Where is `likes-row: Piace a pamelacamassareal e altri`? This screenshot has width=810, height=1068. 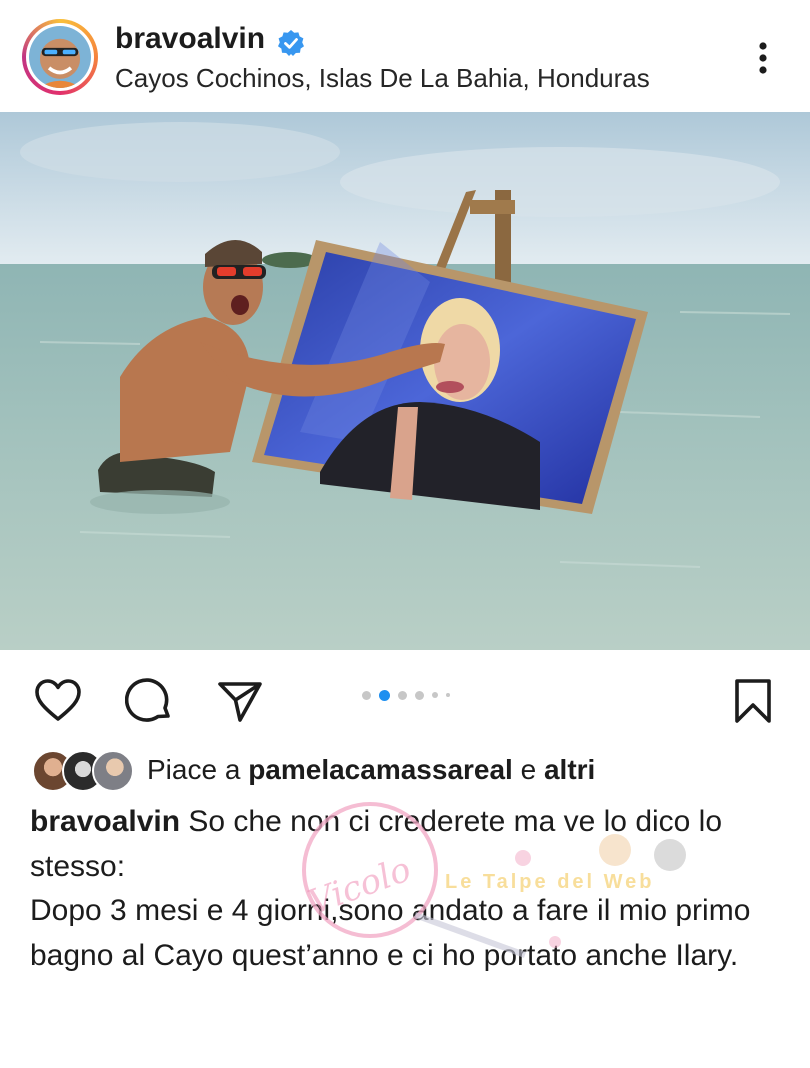
likes-row: Piace a pamelacamassareal e altri is located at coordinates (410, 770).